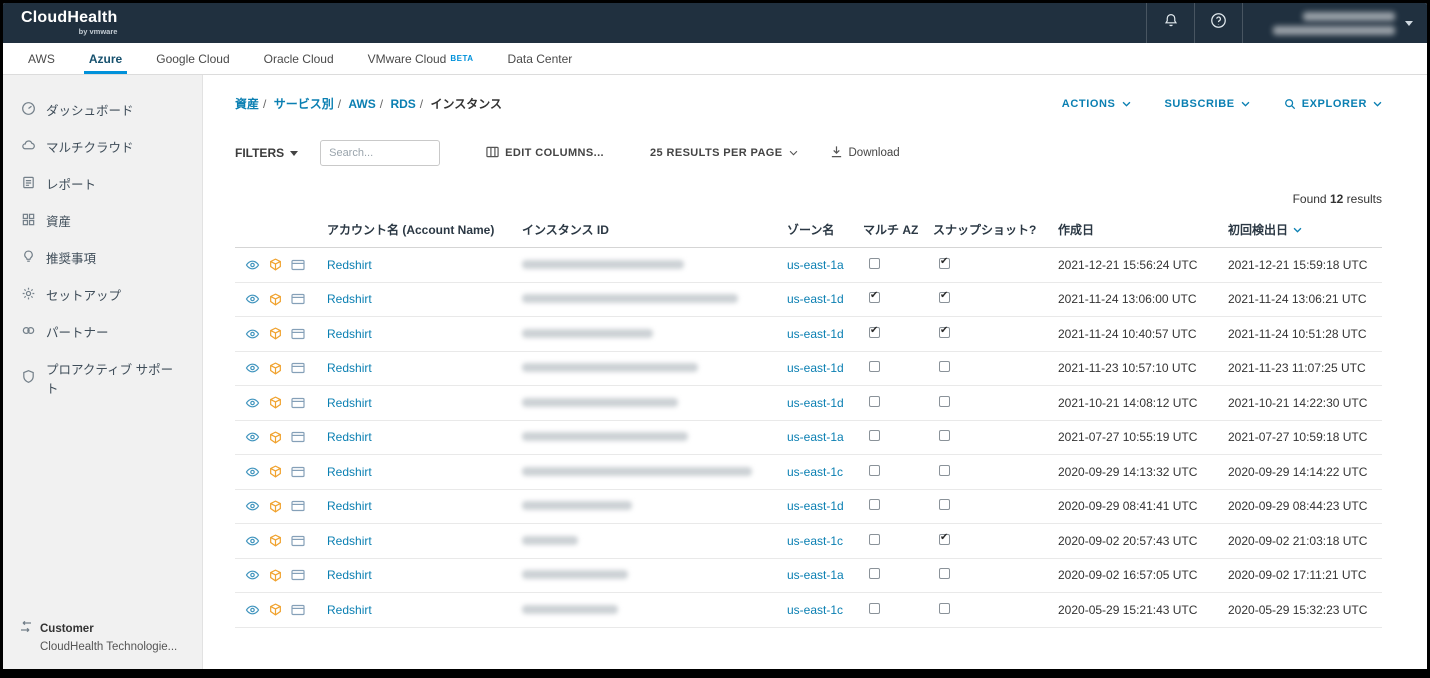  What do you see at coordinates (1218, 23) in the screenshot?
I see `help-button` at bounding box center [1218, 23].